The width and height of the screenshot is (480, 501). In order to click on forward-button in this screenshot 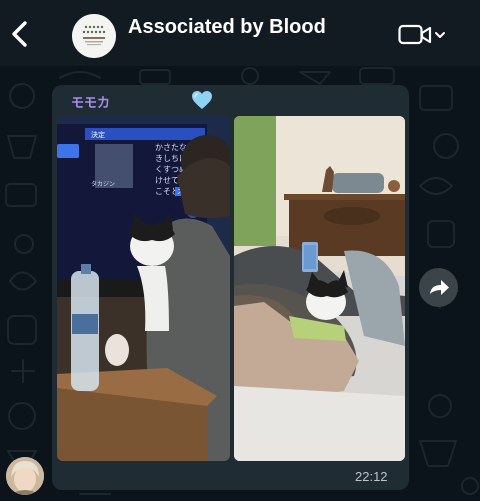, I will do `click(438, 287)`.